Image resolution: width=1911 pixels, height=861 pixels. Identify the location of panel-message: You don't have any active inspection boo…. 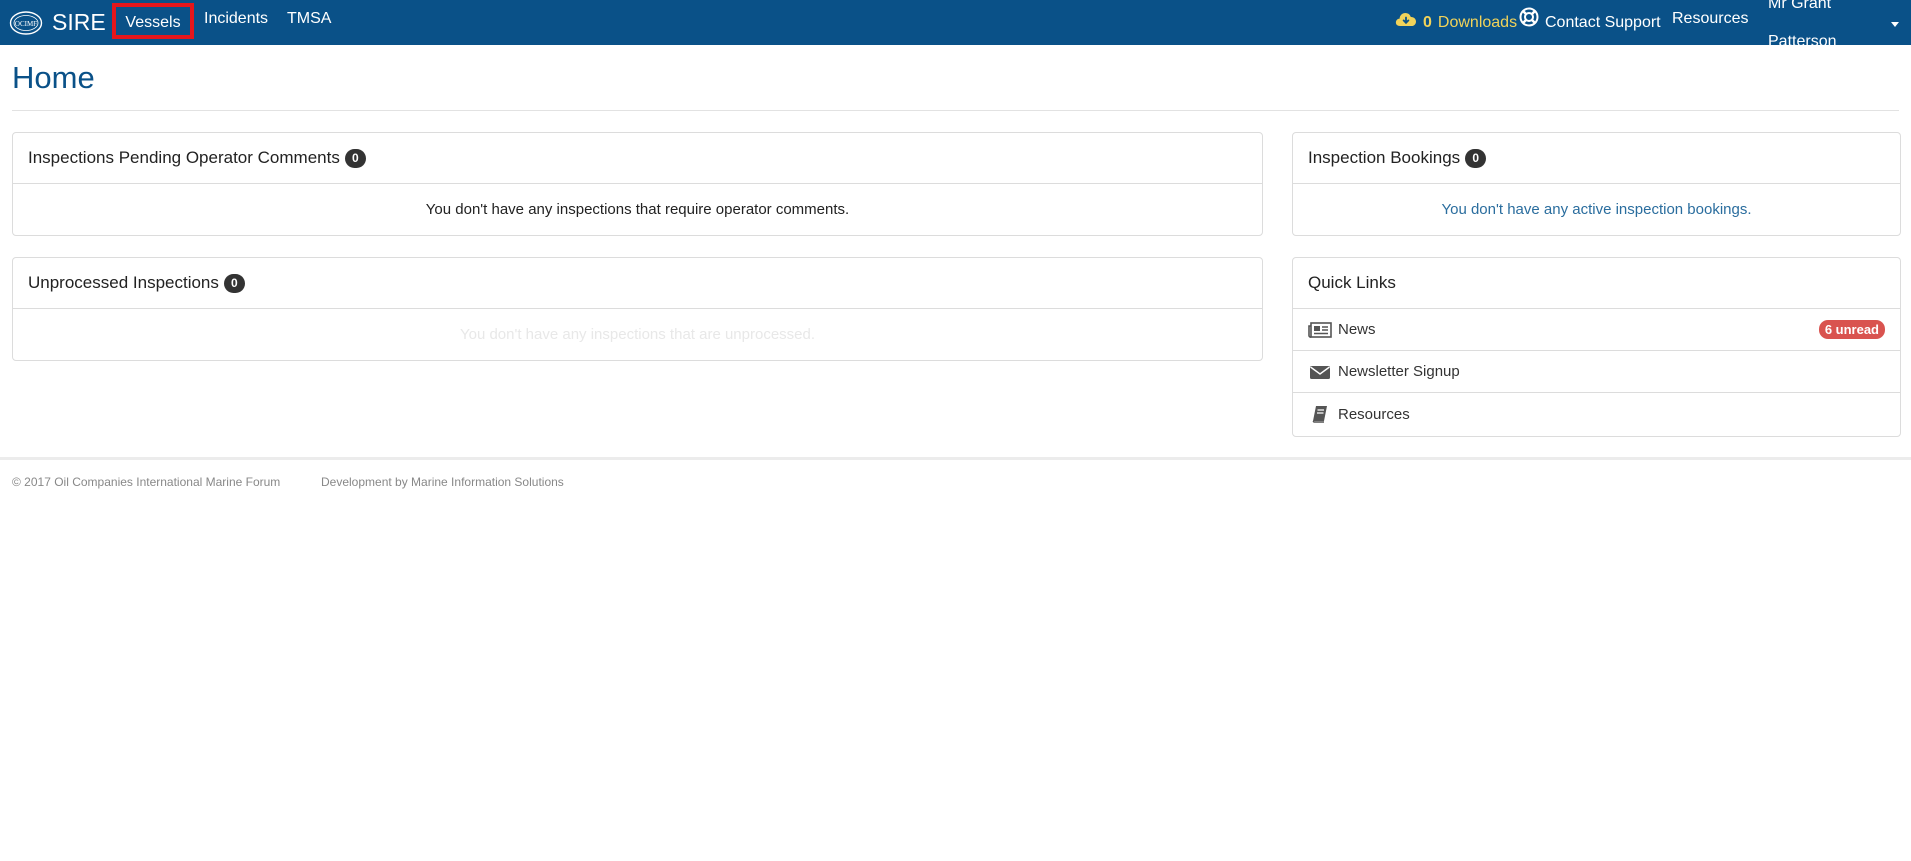
(1596, 209).